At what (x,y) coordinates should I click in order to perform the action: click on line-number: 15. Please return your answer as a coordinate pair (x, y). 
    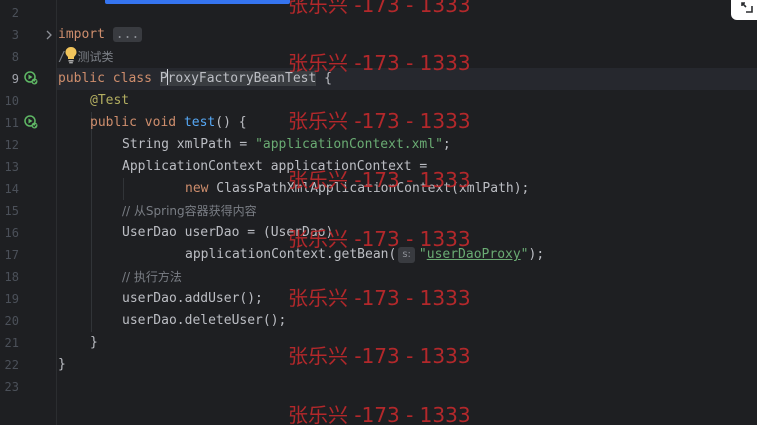
    Looking at the image, I should click on (11, 211).